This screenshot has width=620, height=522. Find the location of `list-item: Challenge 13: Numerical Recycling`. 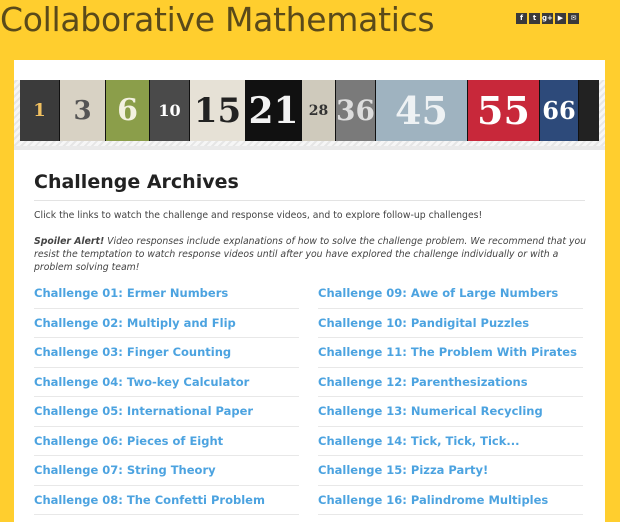

list-item: Challenge 13: Numerical Recycling is located at coordinates (450, 412).